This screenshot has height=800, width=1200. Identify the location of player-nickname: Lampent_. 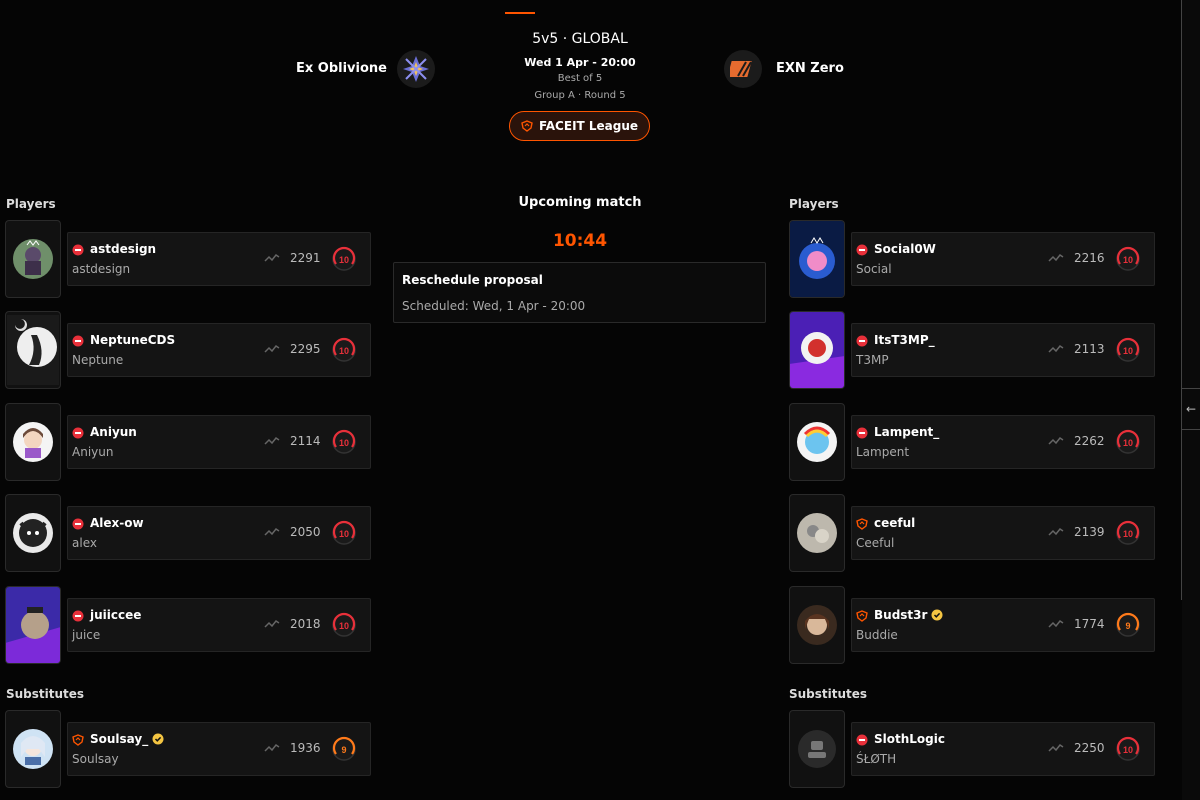
(906, 432).